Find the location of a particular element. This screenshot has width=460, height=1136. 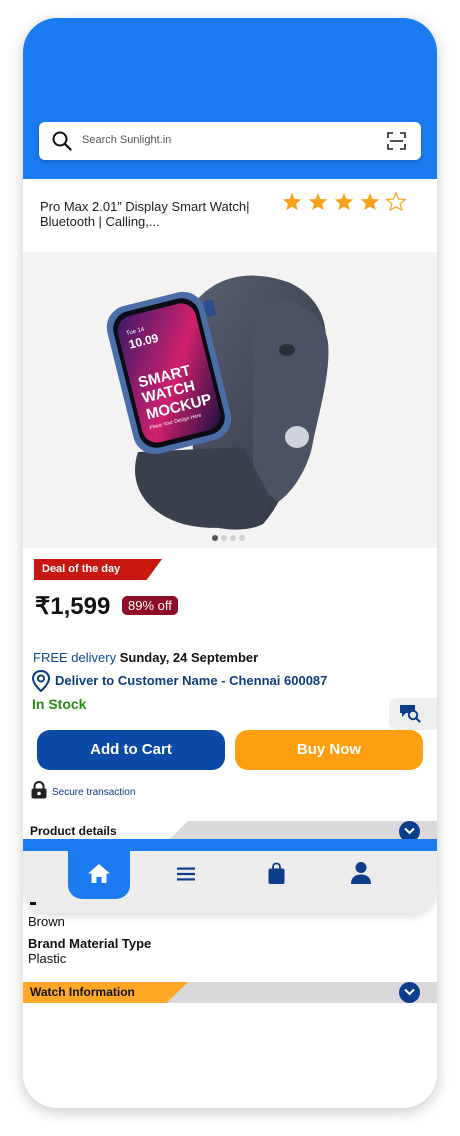

menu-icon is located at coordinates (186, 874).